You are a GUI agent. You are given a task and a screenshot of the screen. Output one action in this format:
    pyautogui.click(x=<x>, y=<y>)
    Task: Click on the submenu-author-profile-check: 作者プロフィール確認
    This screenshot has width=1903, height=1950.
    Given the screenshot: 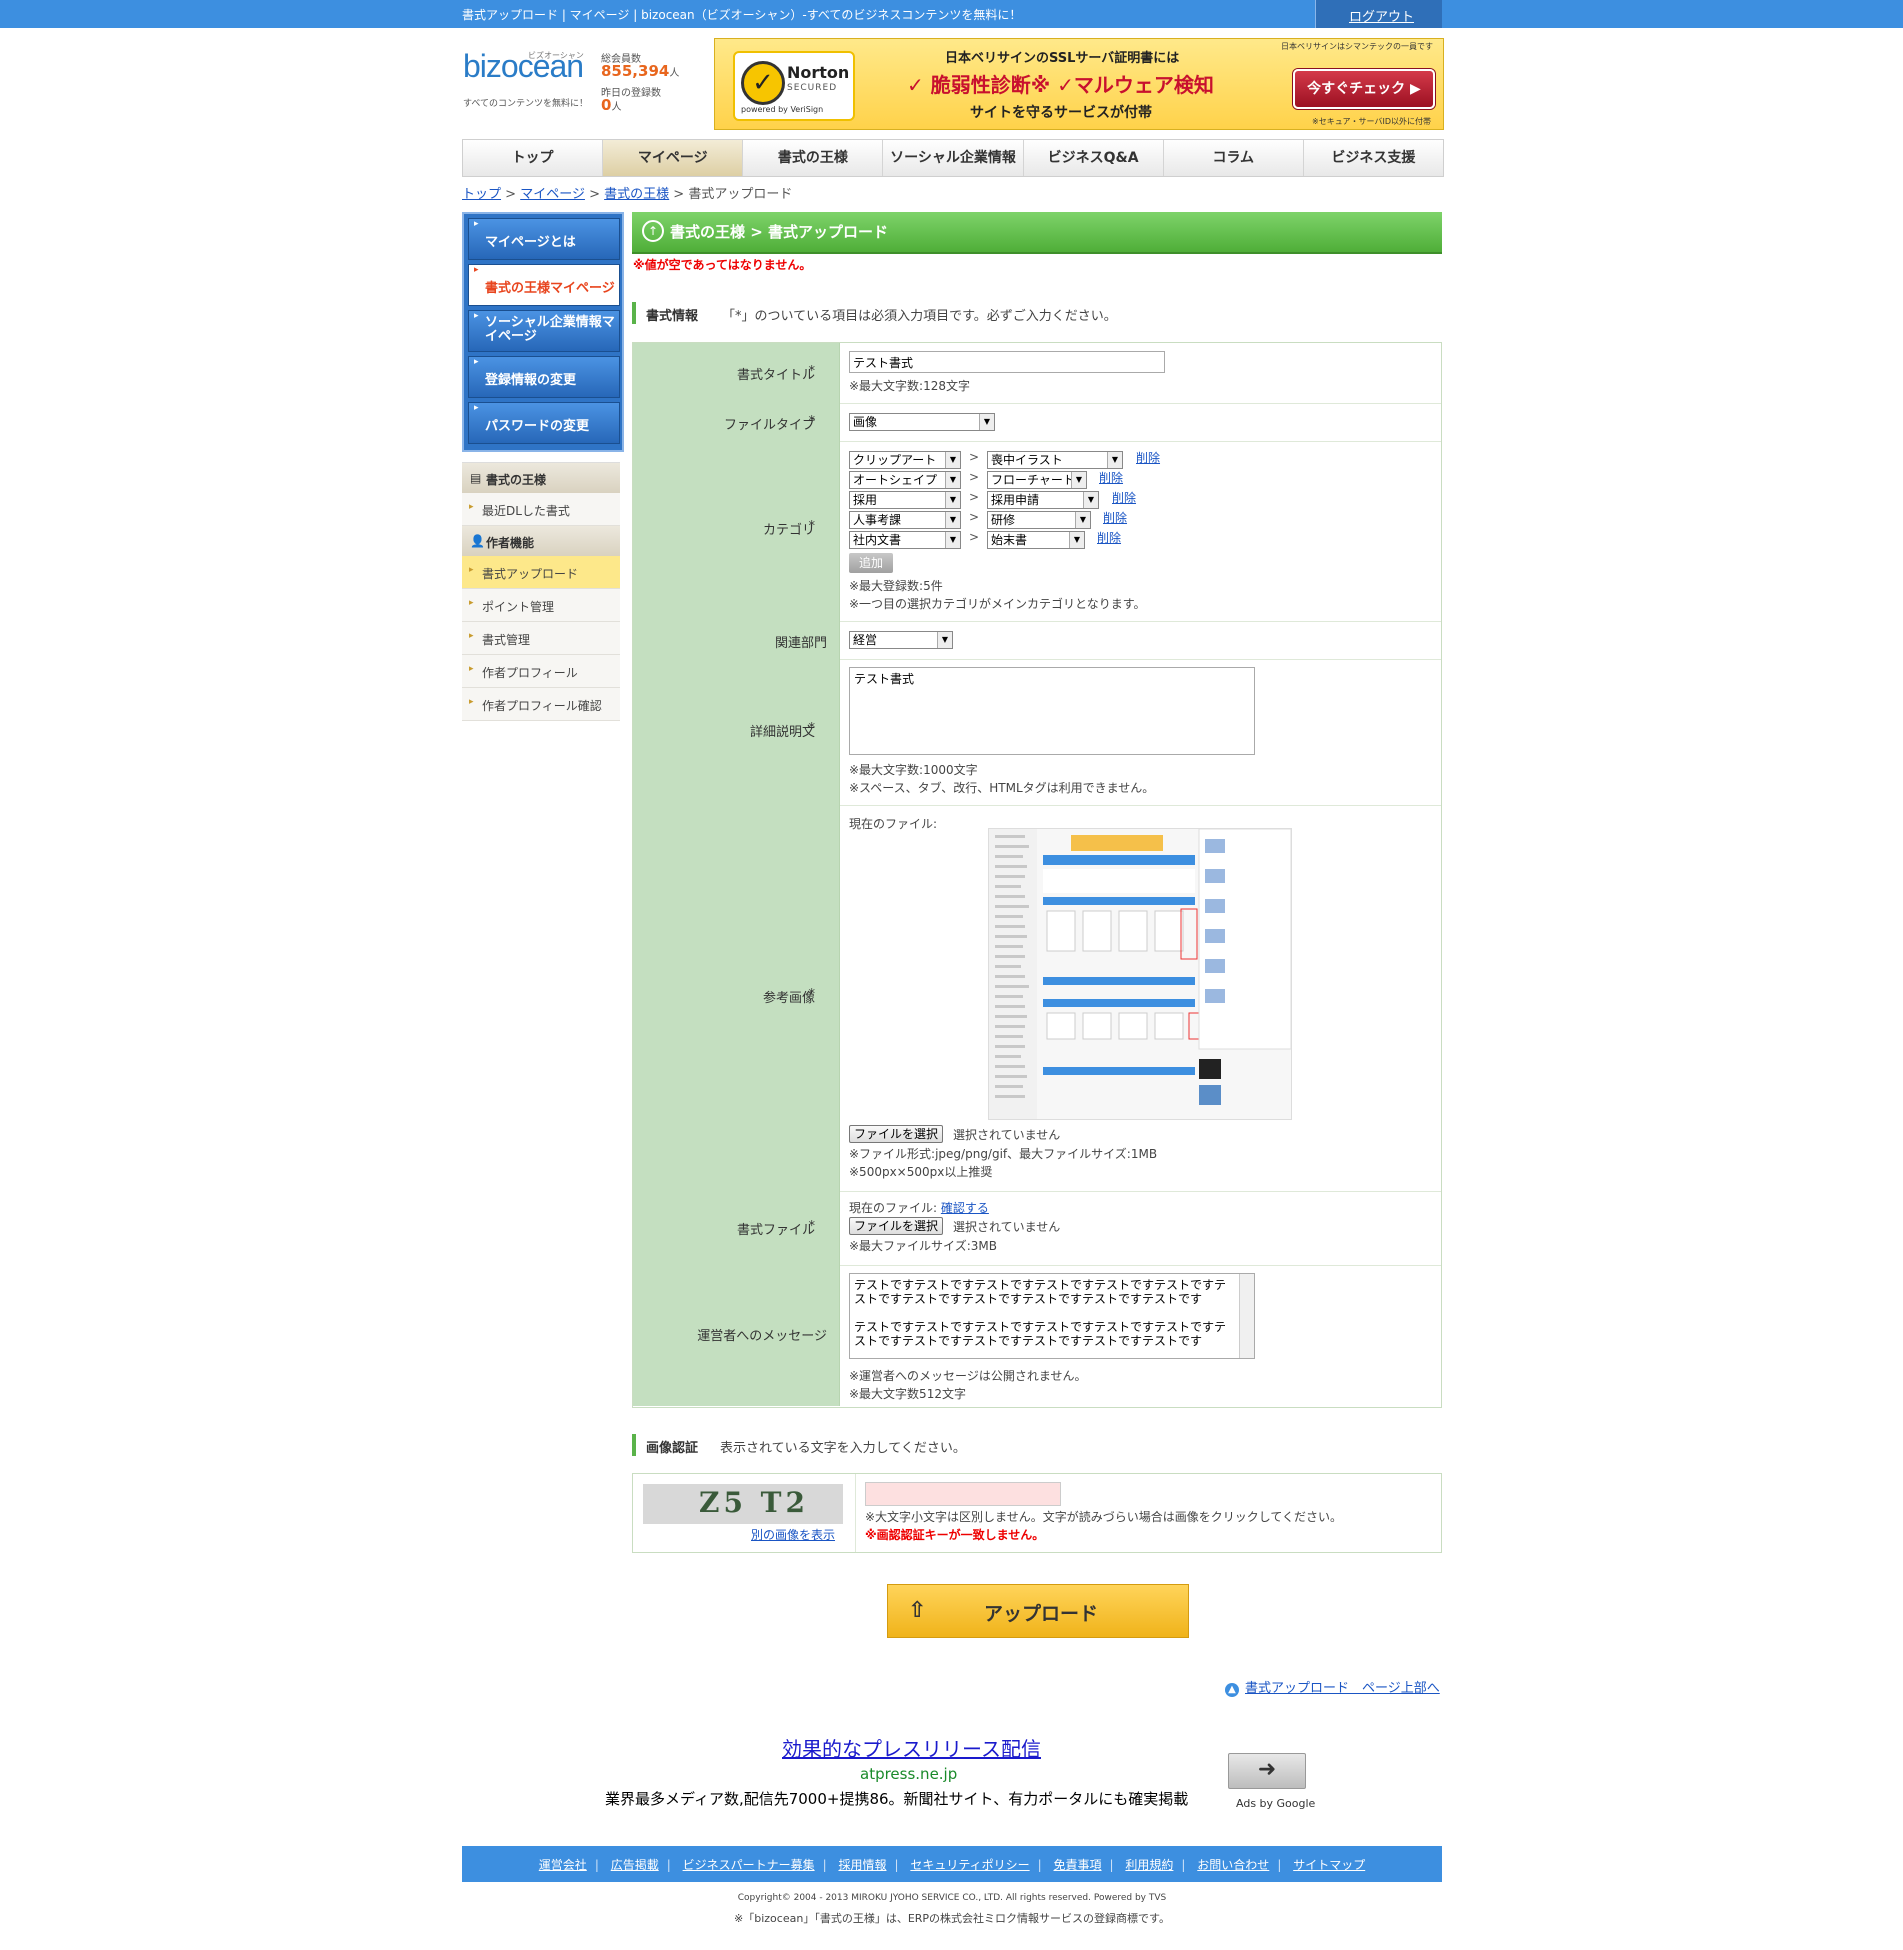 What is the action you would take?
    pyautogui.click(x=541, y=704)
    